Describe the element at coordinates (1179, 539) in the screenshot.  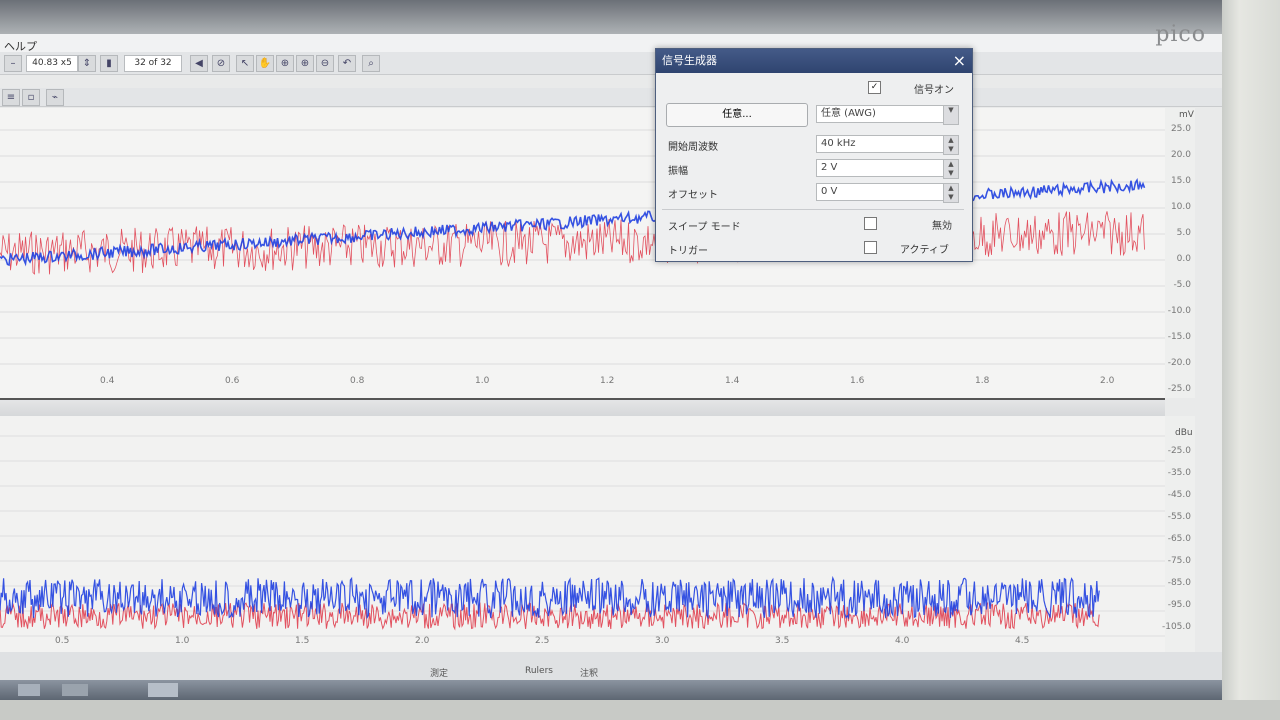
I see `spectrum-y-tick: -65.0` at that location.